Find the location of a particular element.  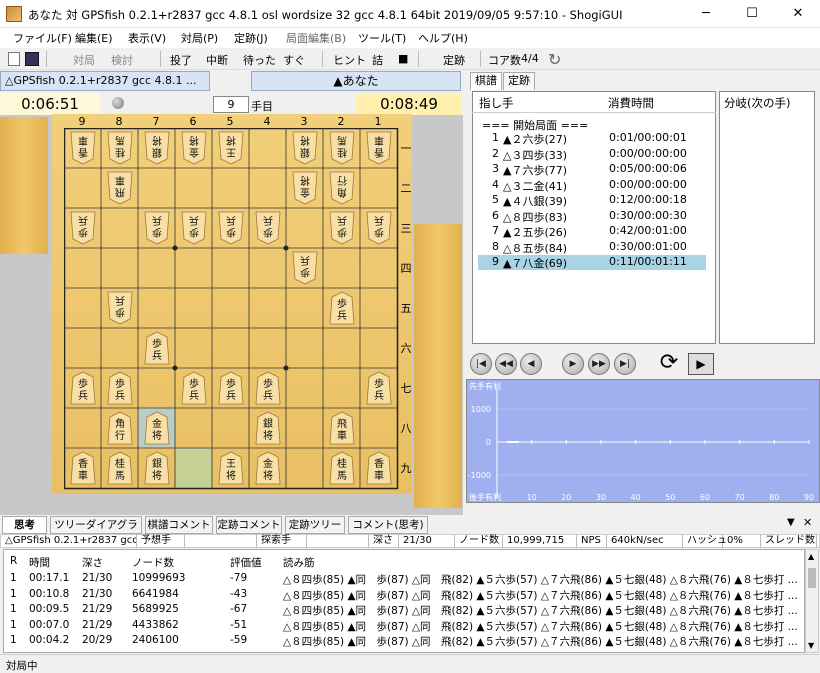

kifu-row: 8 △８五歩(84) 0:30/00:01:00 is located at coordinates (592, 247).